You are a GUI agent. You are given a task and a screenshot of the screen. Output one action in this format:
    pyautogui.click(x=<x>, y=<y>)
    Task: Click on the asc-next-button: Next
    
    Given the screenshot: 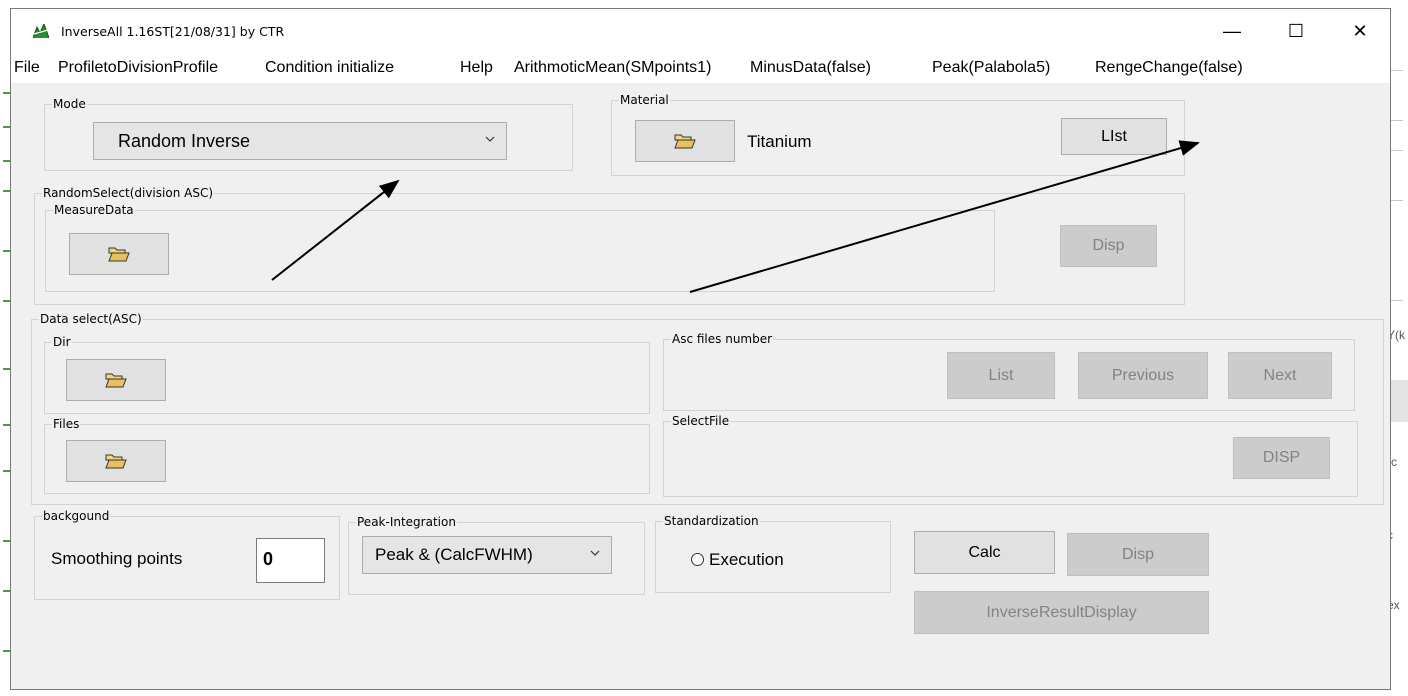 What is the action you would take?
    pyautogui.click(x=1280, y=375)
    